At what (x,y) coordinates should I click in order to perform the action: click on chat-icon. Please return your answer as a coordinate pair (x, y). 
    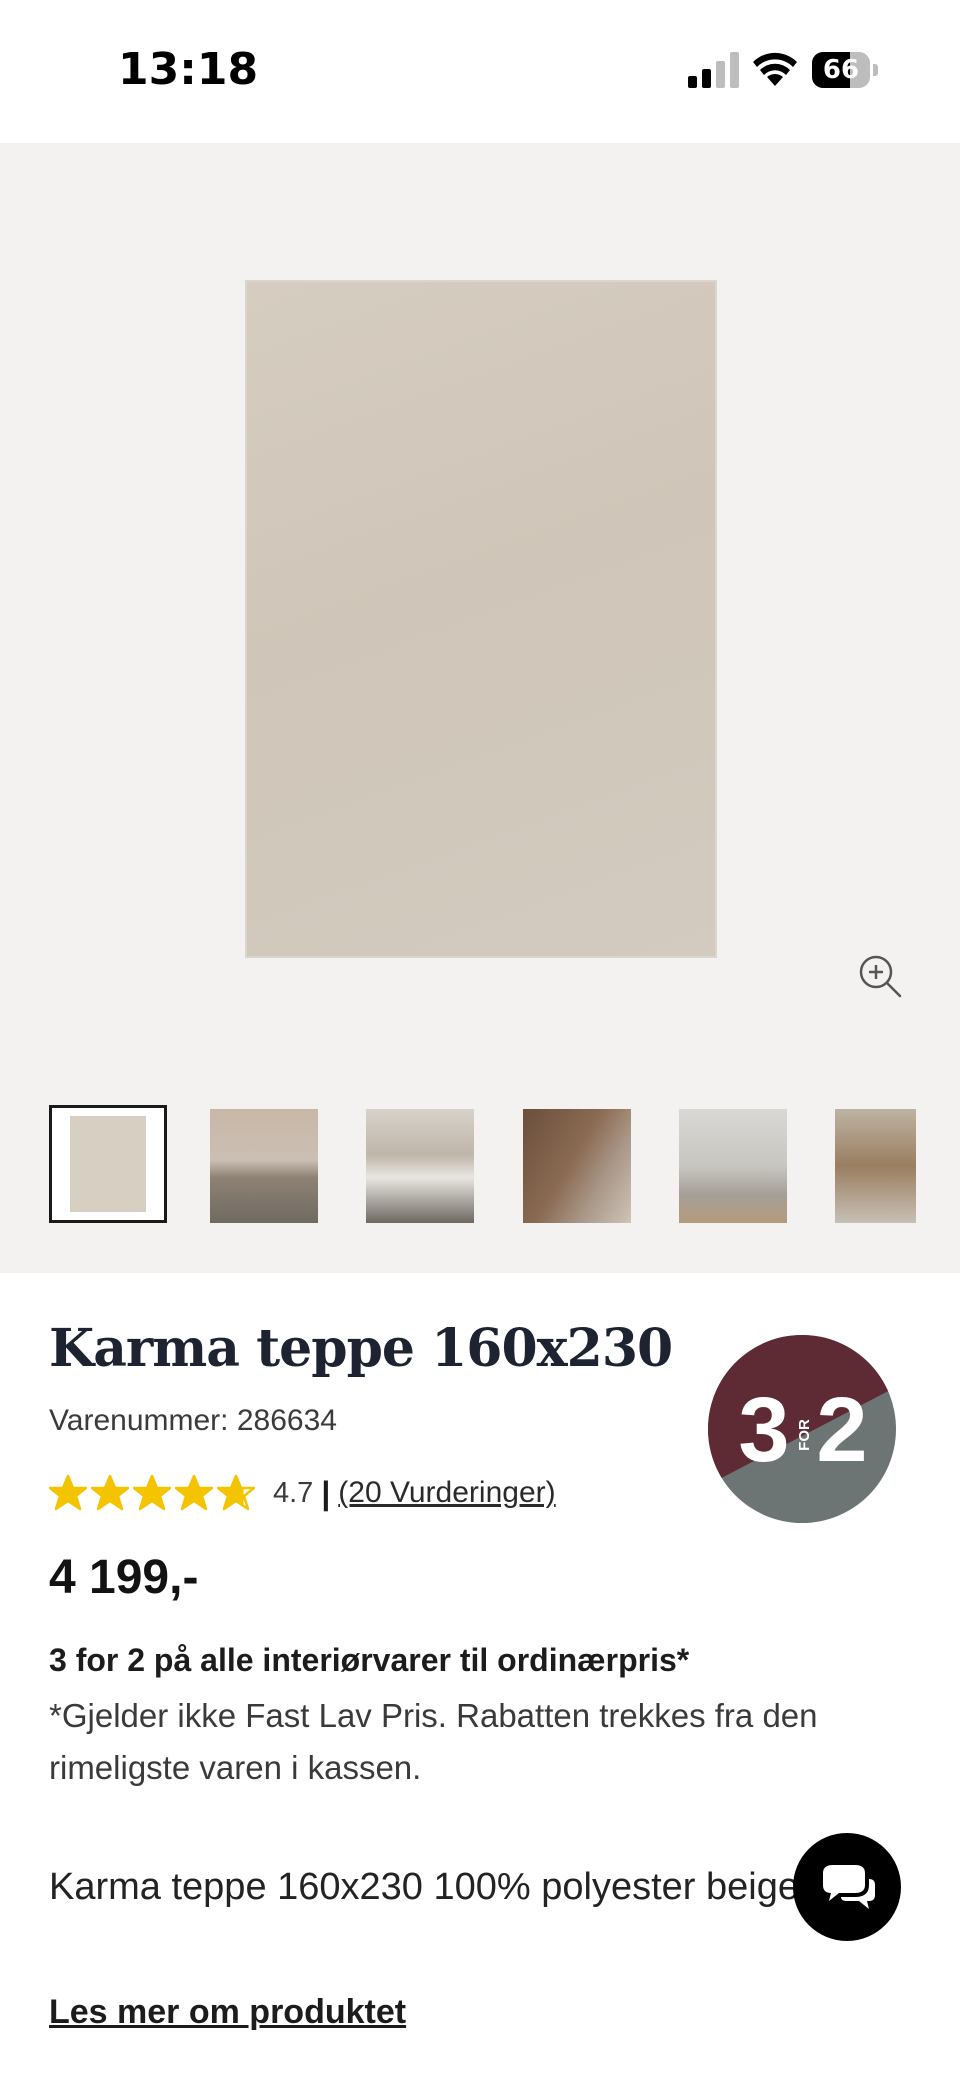
    Looking at the image, I should click on (849, 1887).